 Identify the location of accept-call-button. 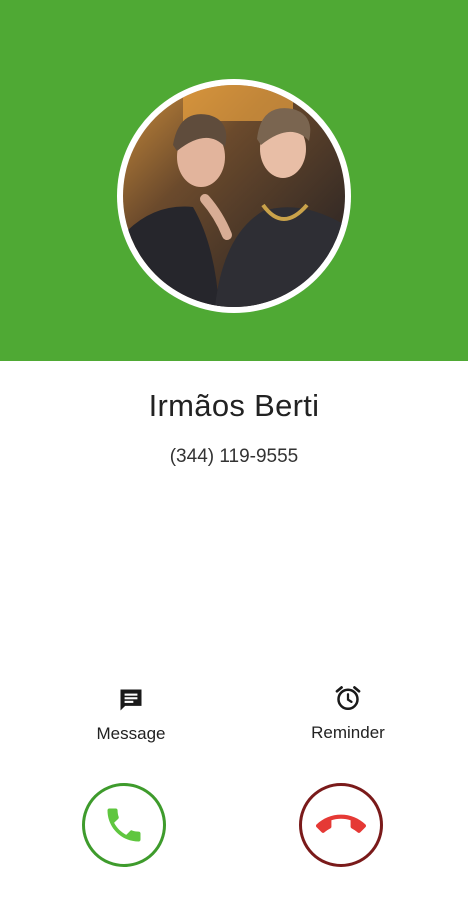
(124, 825).